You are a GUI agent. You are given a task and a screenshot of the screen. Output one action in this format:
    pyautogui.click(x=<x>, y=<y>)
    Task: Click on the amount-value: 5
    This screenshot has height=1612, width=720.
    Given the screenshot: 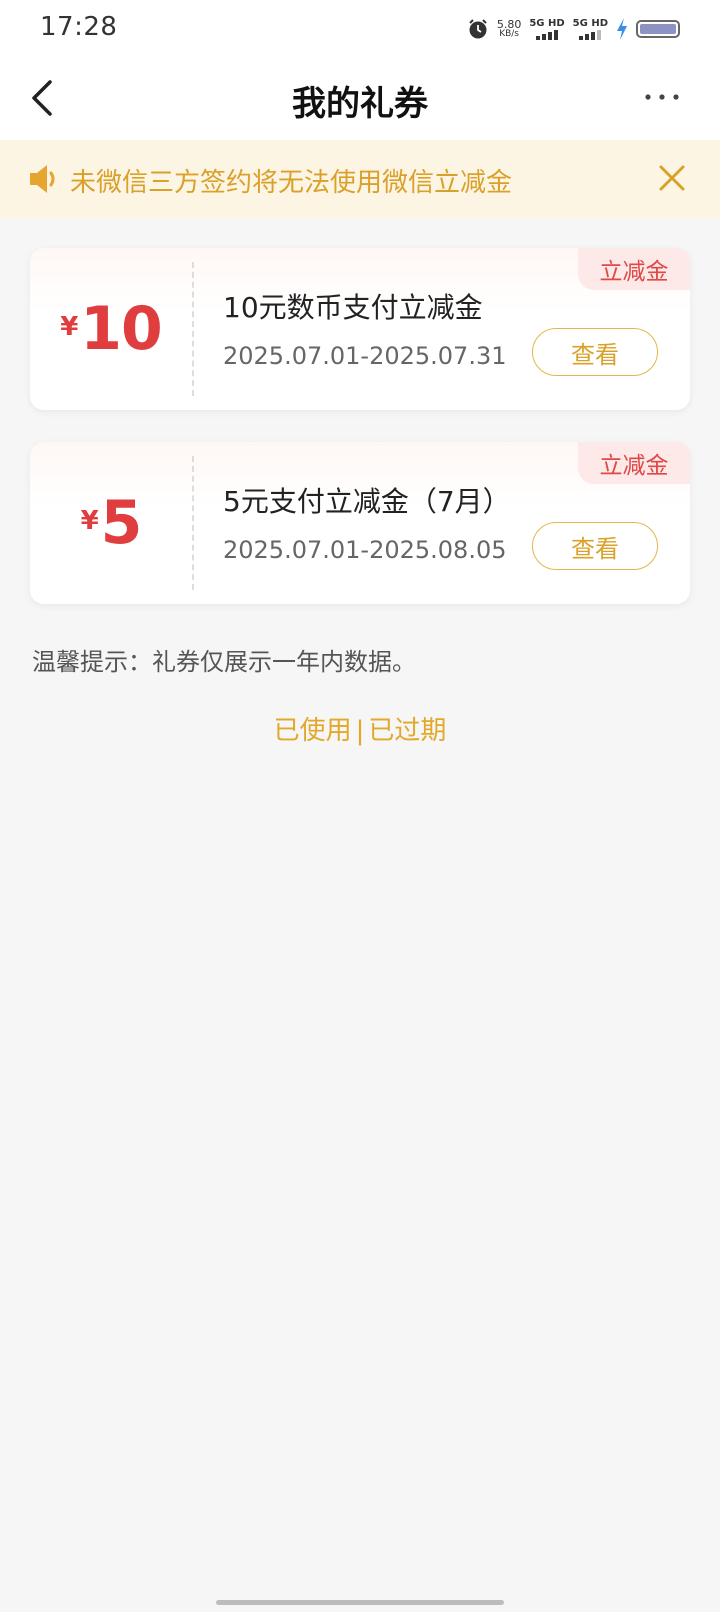 What is the action you would take?
    pyautogui.click(x=121, y=523)
    